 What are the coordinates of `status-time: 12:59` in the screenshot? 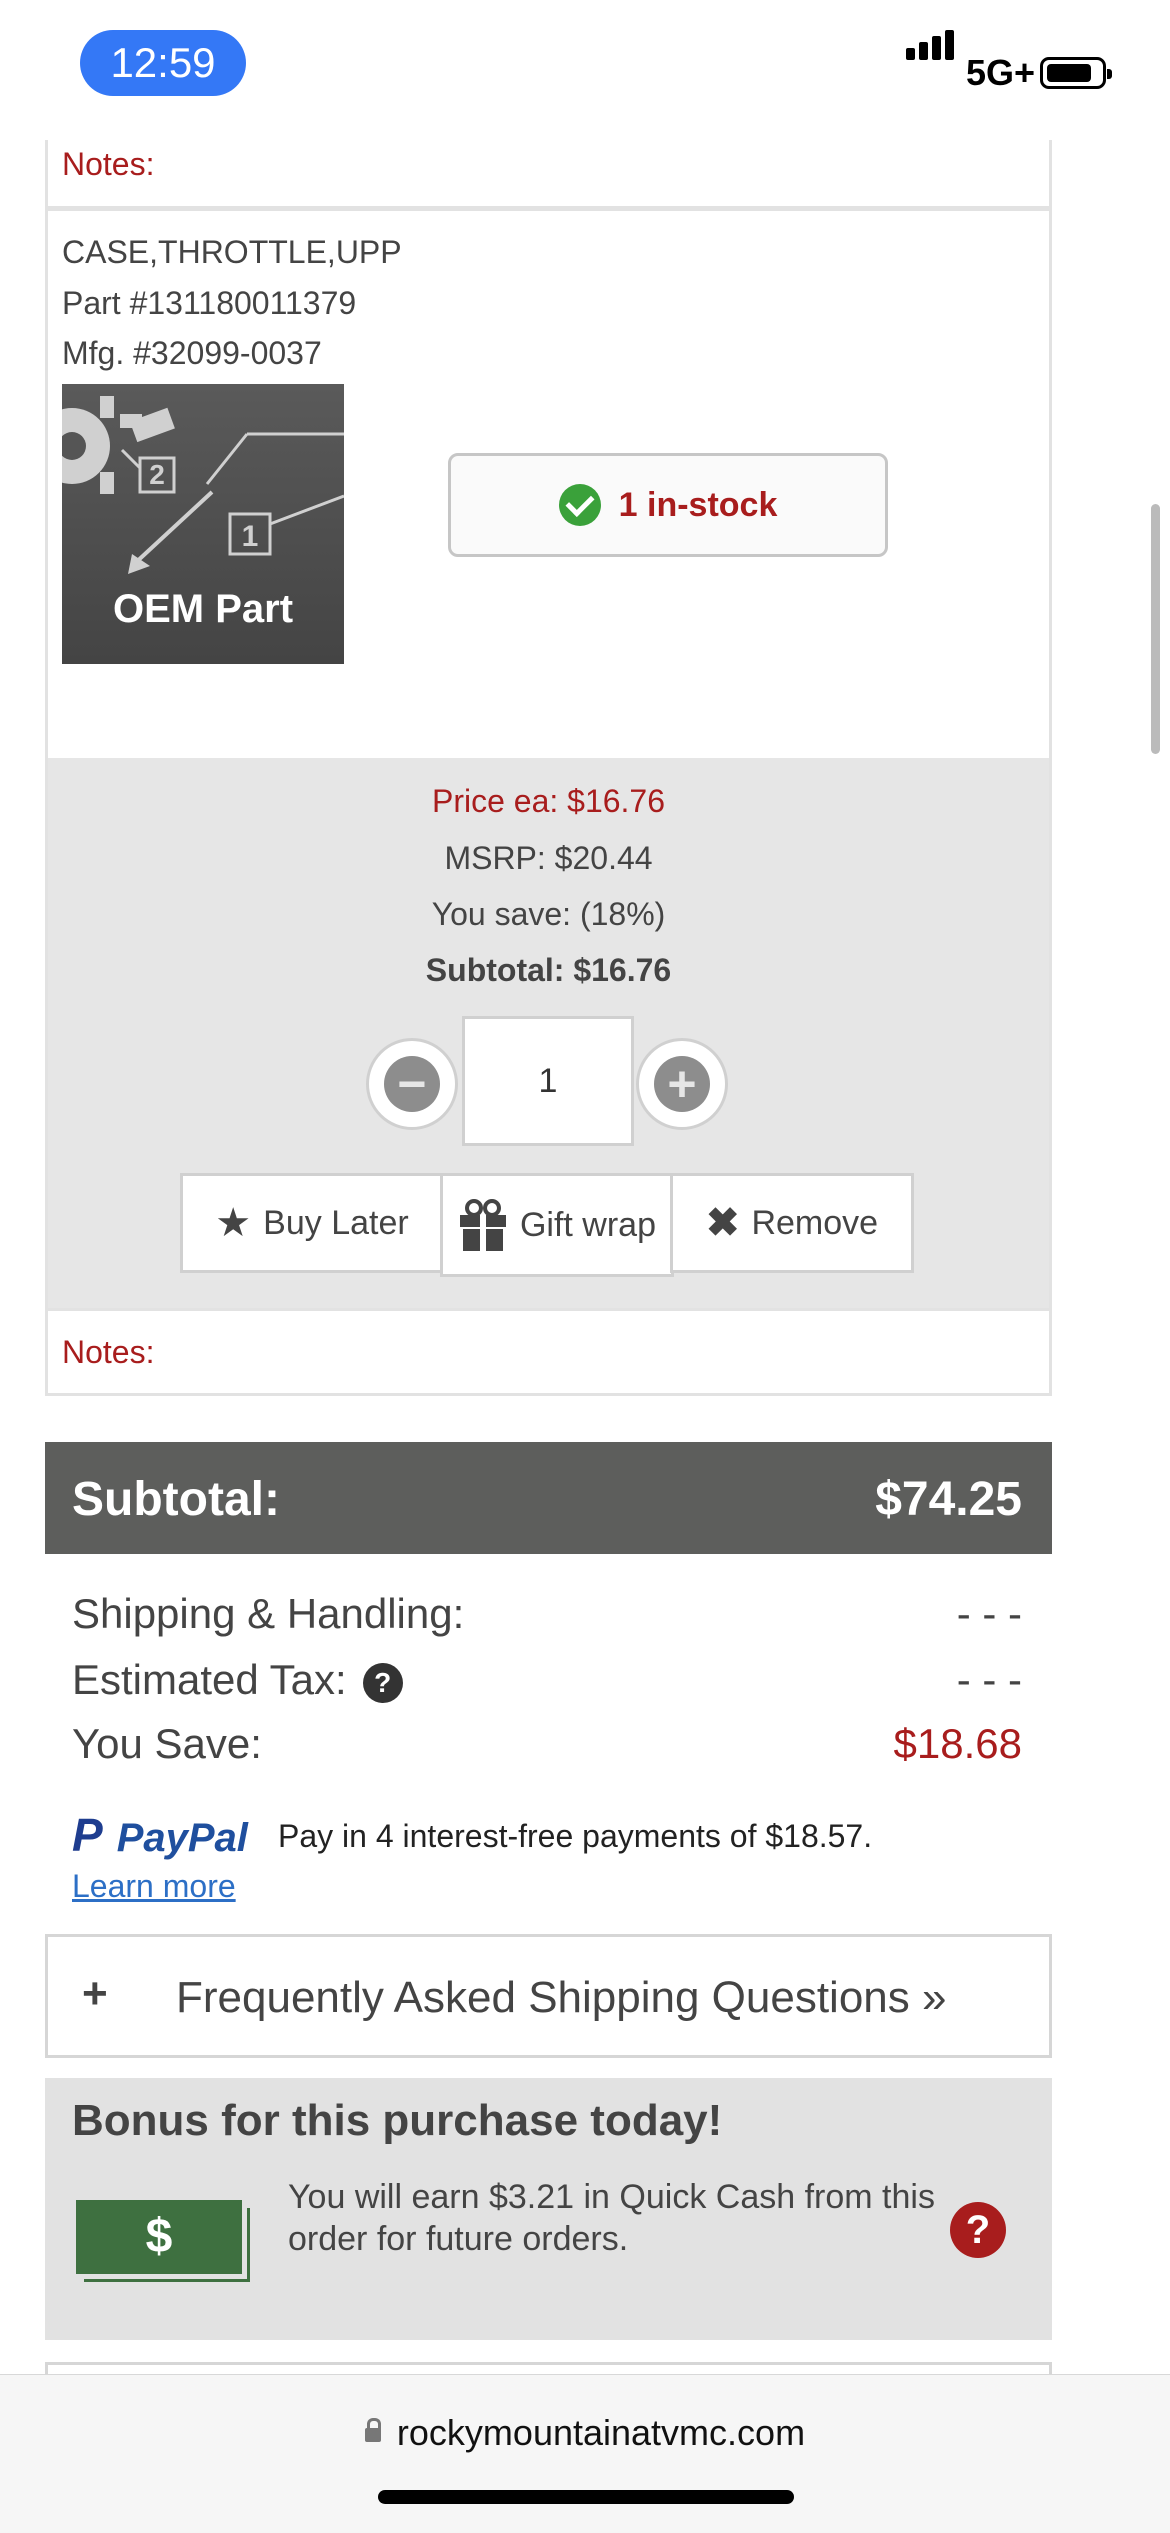 It's located at (163, 63).